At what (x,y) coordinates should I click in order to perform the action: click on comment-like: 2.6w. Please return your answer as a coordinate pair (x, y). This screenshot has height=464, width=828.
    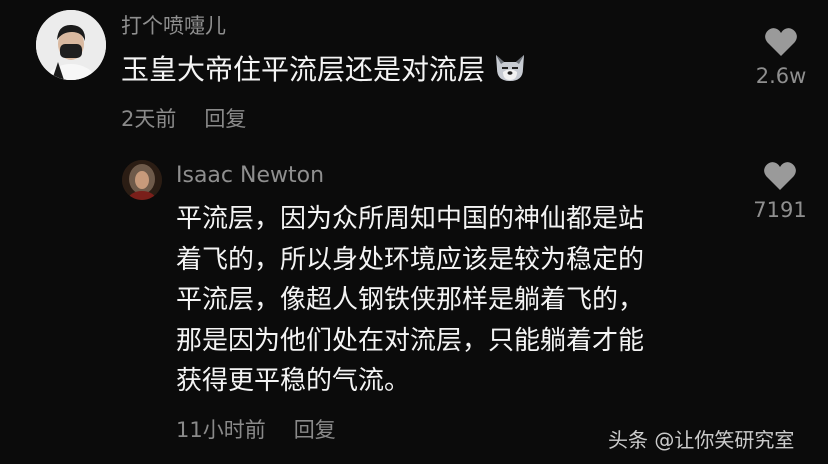
    Looking at the image, I should click on (781, 57).